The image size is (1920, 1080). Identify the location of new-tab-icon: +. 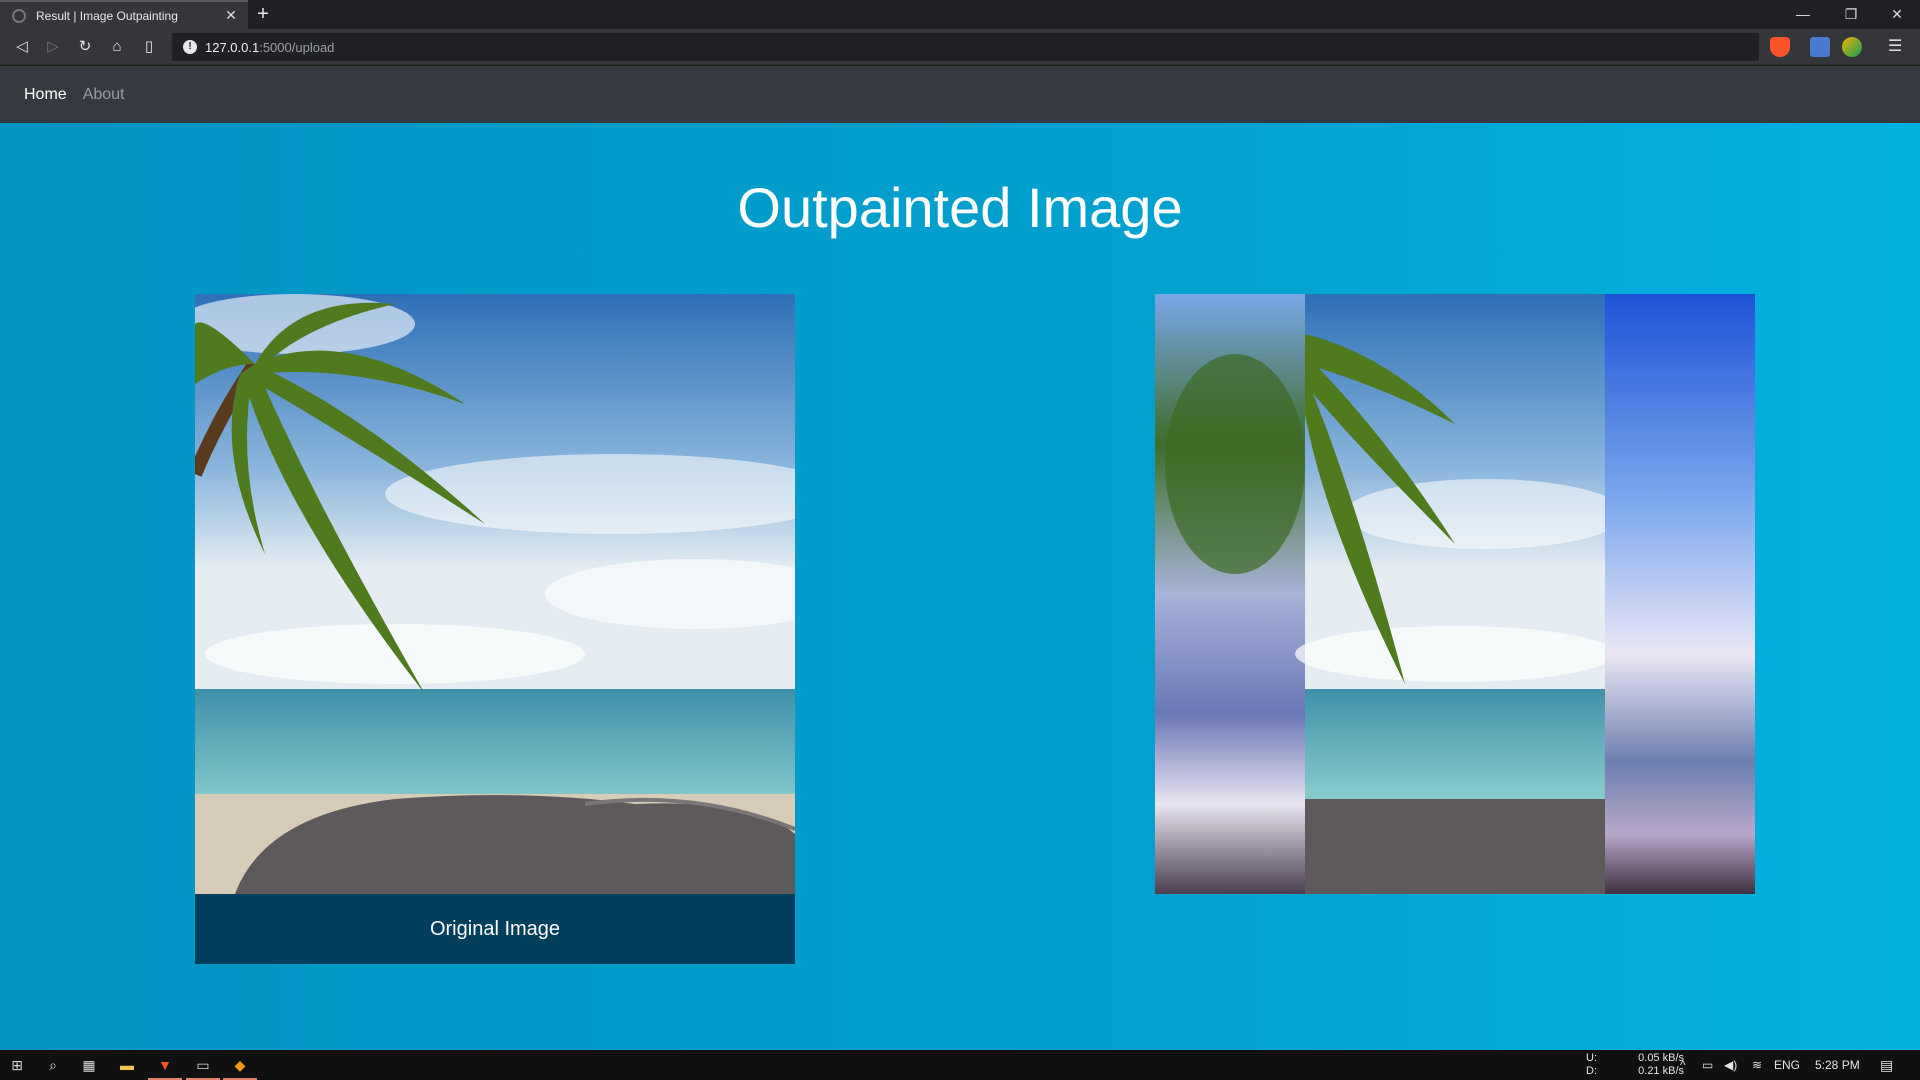
(263, 14).